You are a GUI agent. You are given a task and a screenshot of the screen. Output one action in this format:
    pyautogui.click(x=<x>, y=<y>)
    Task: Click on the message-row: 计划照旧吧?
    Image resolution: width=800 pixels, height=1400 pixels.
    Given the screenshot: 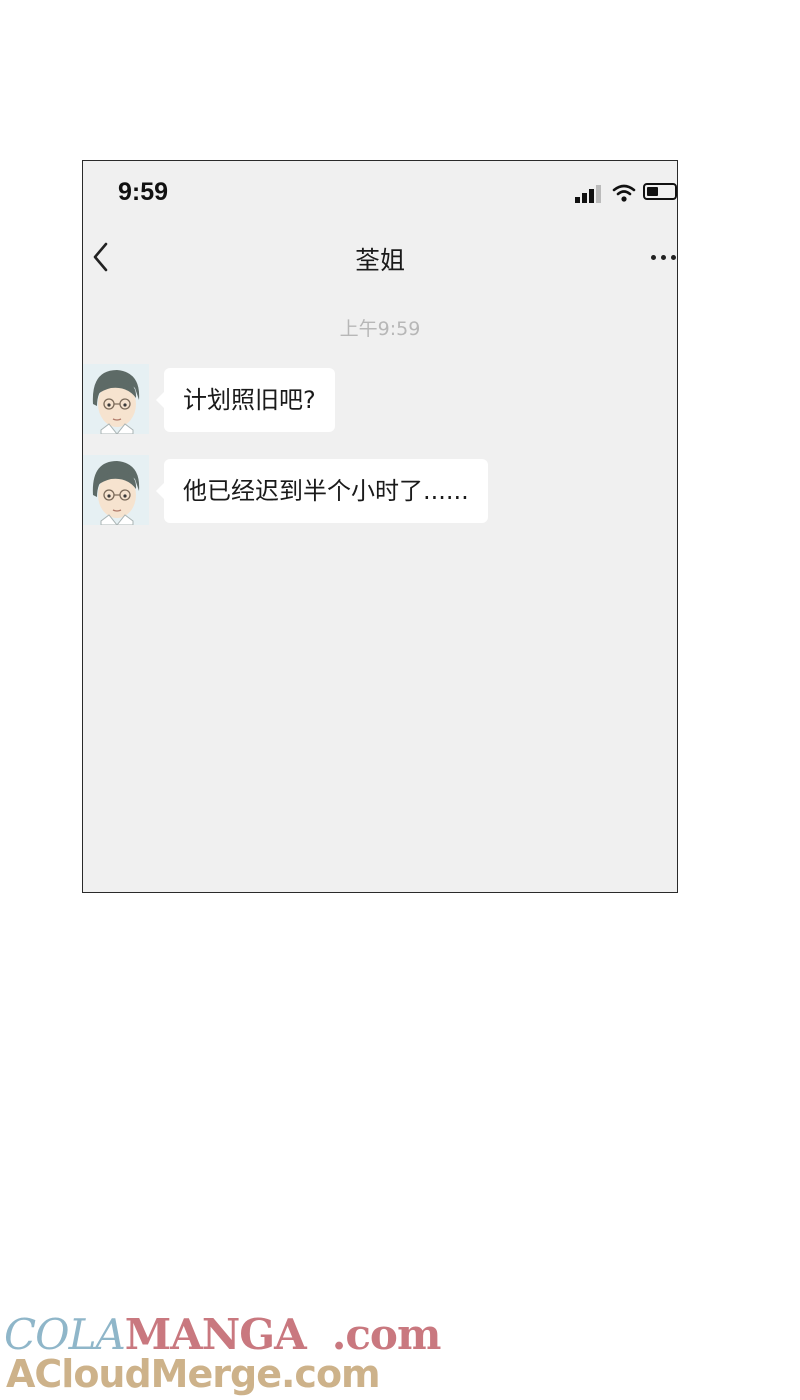 What is the action you would take?
    pyautogui.click(x=380, y=400)
    